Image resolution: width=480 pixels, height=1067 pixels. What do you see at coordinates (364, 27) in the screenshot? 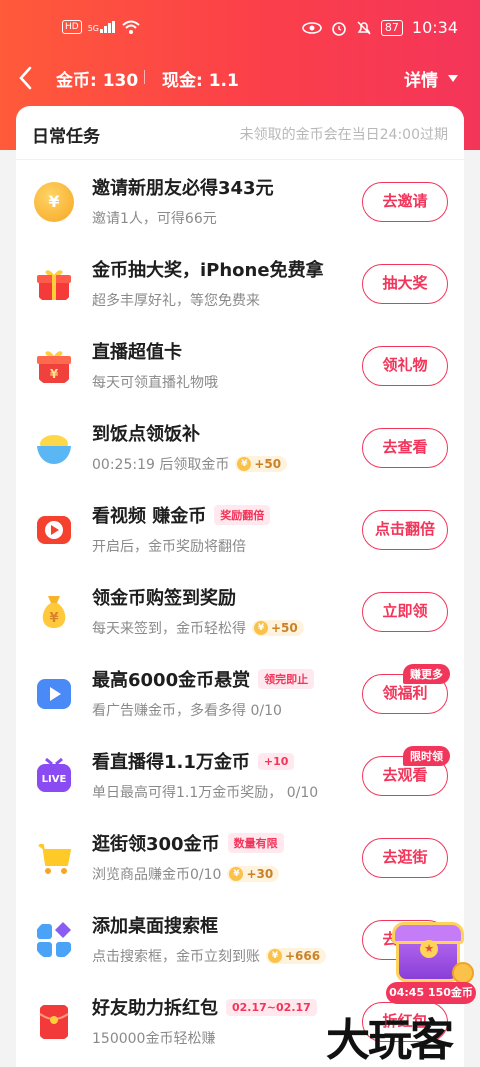
I see `mute-bell-icon` at bounding box center [364, 27].